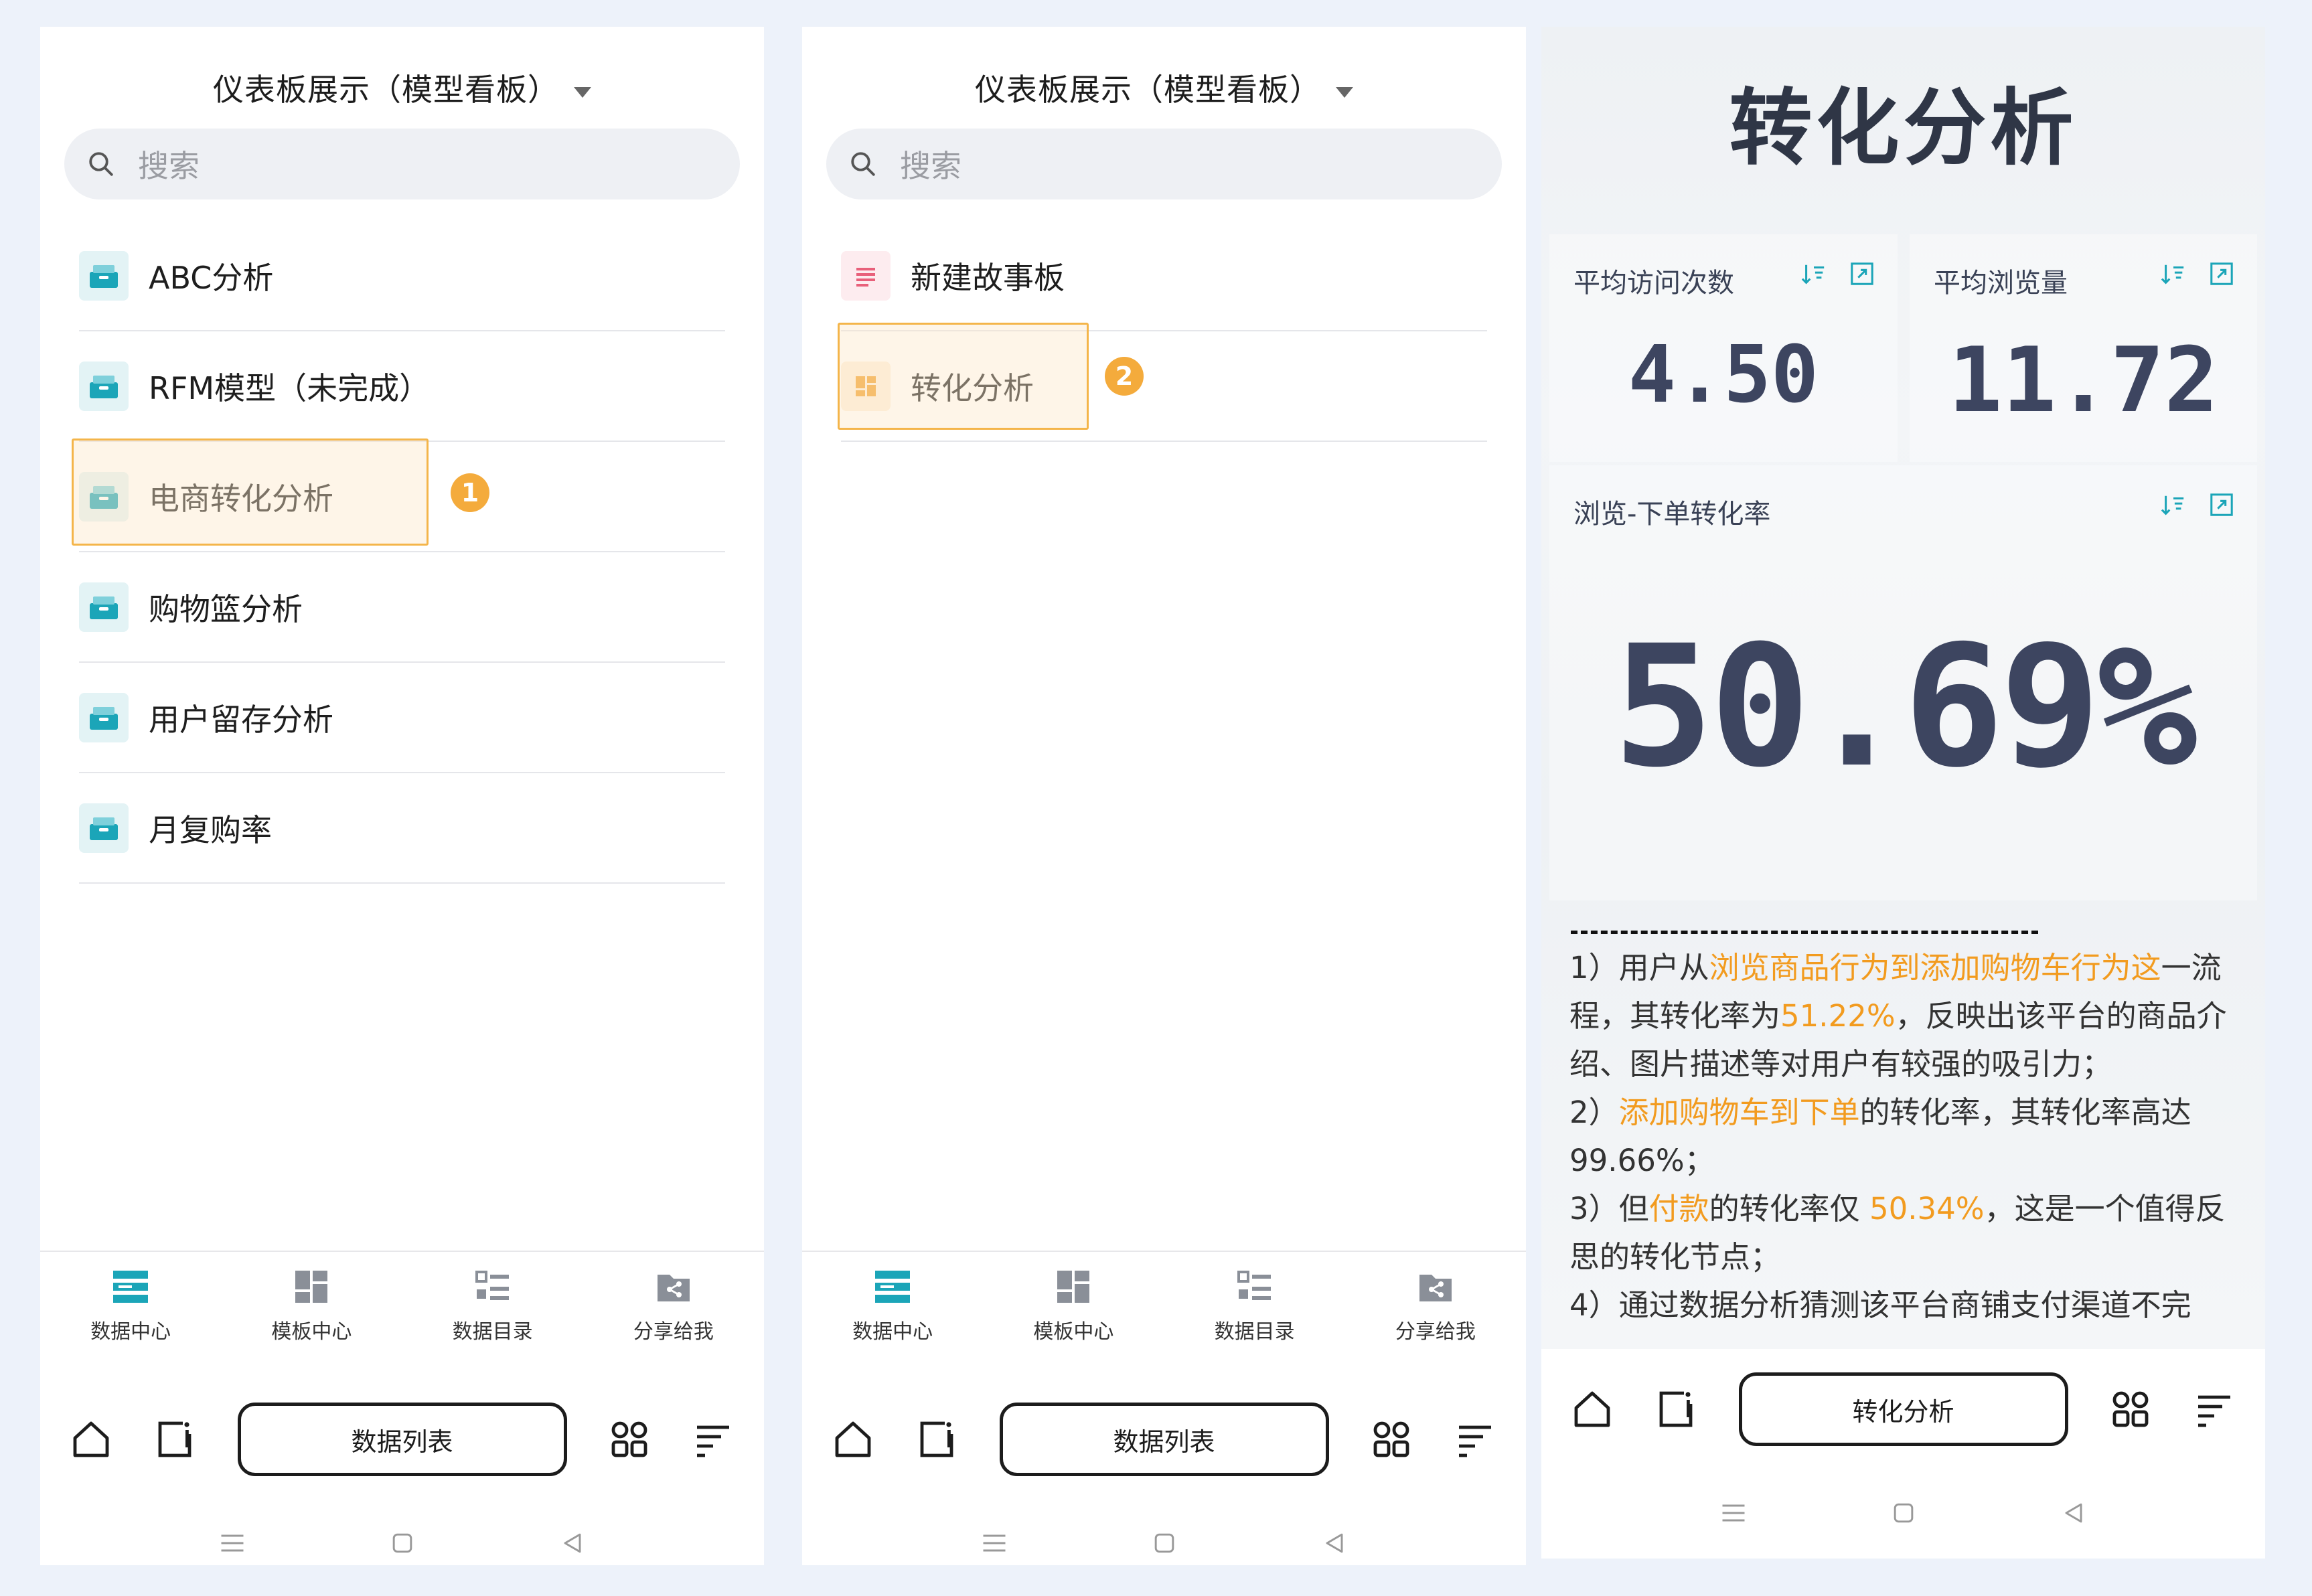 This screenshot has height=1596, width=2312. I want to click on data-center-icon, so click(893, 1287).